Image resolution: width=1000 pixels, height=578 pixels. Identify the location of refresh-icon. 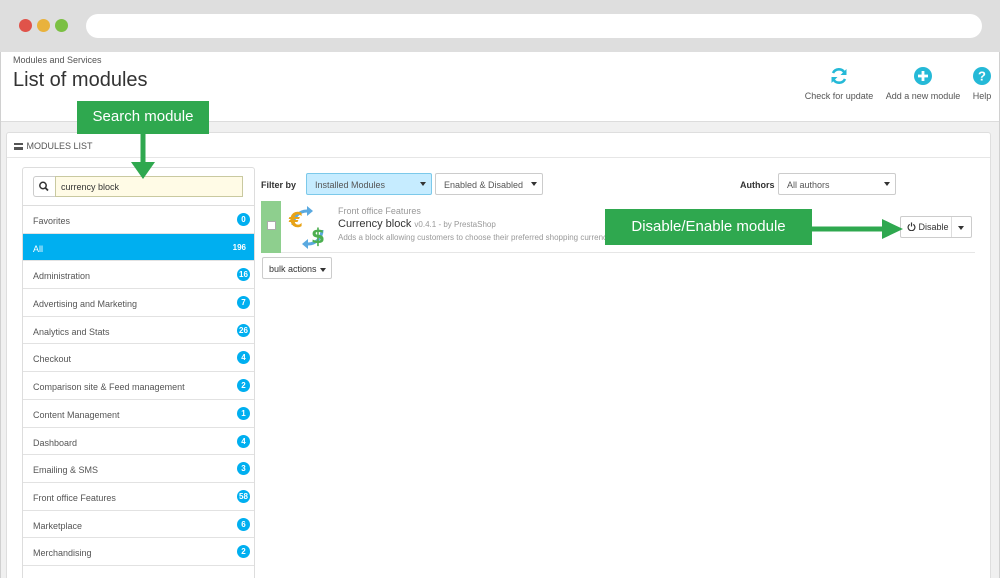
(839, 76).